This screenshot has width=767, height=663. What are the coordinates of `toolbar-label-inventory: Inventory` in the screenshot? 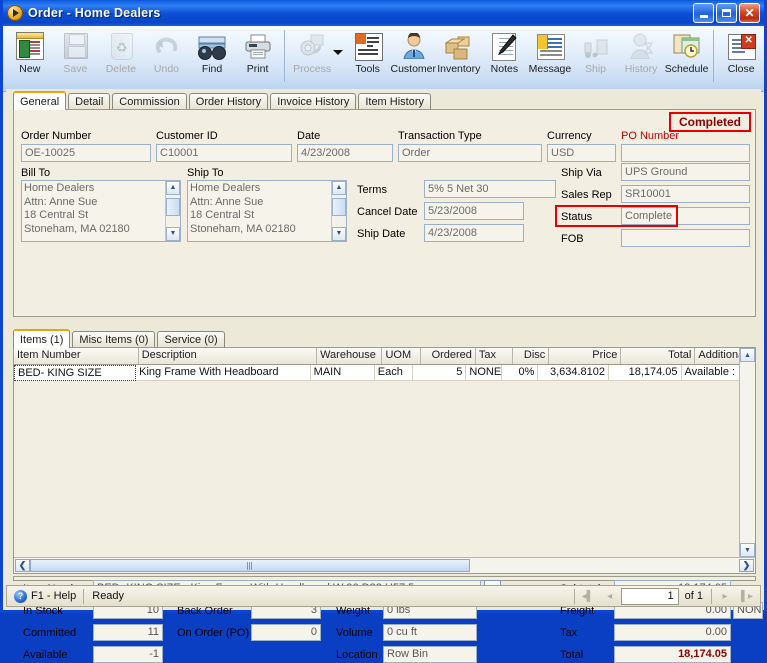 It's located at (459, 69).